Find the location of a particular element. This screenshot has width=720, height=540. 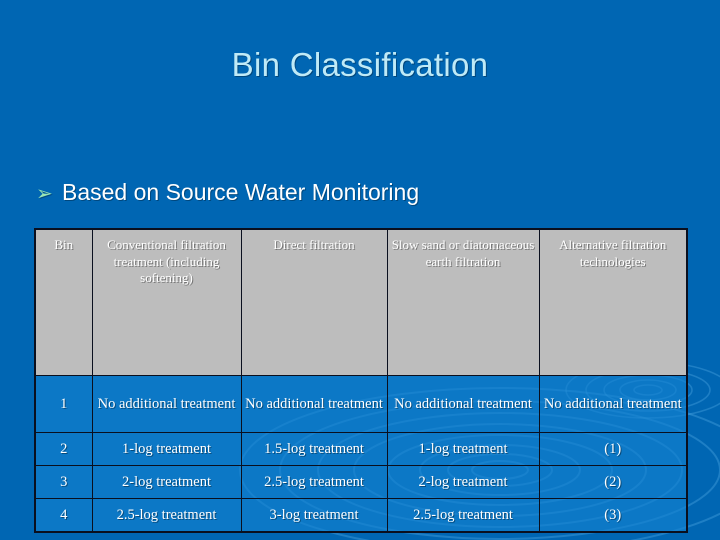

column-header-direct: Direct filtration is located at coordinates (314, 302).